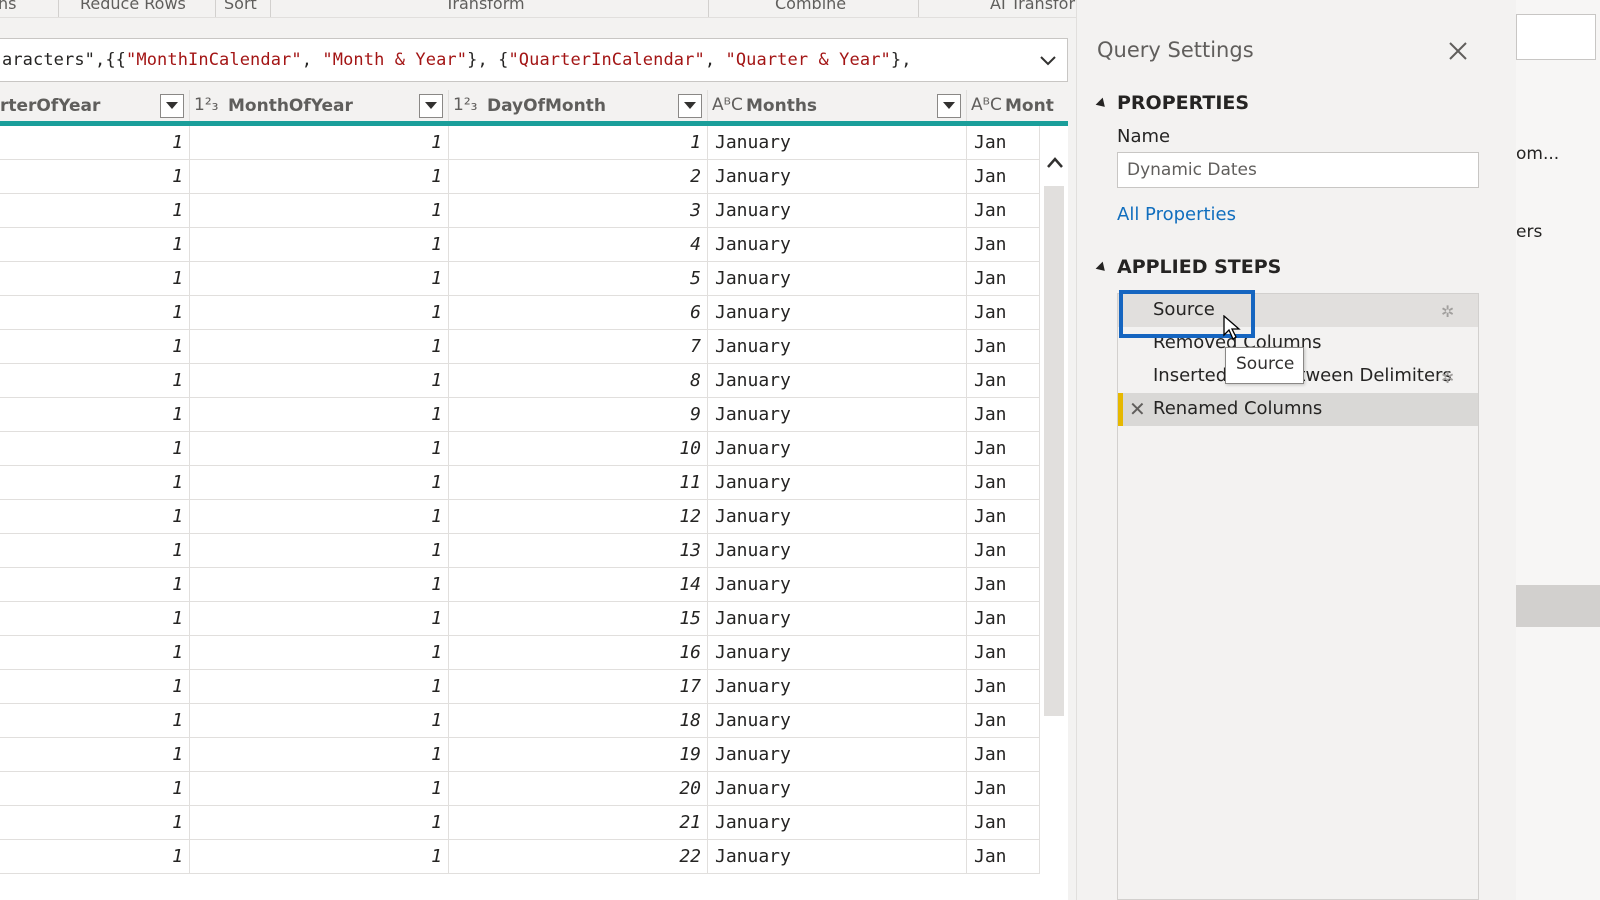 The width and height of the screenshot is (1600, 900). What do you see at coordinates (578, 105) in the screenshot?
I see `column-header-dayofmonth: 1²₃ DayOfMonth` at bounding box center [578, 105].